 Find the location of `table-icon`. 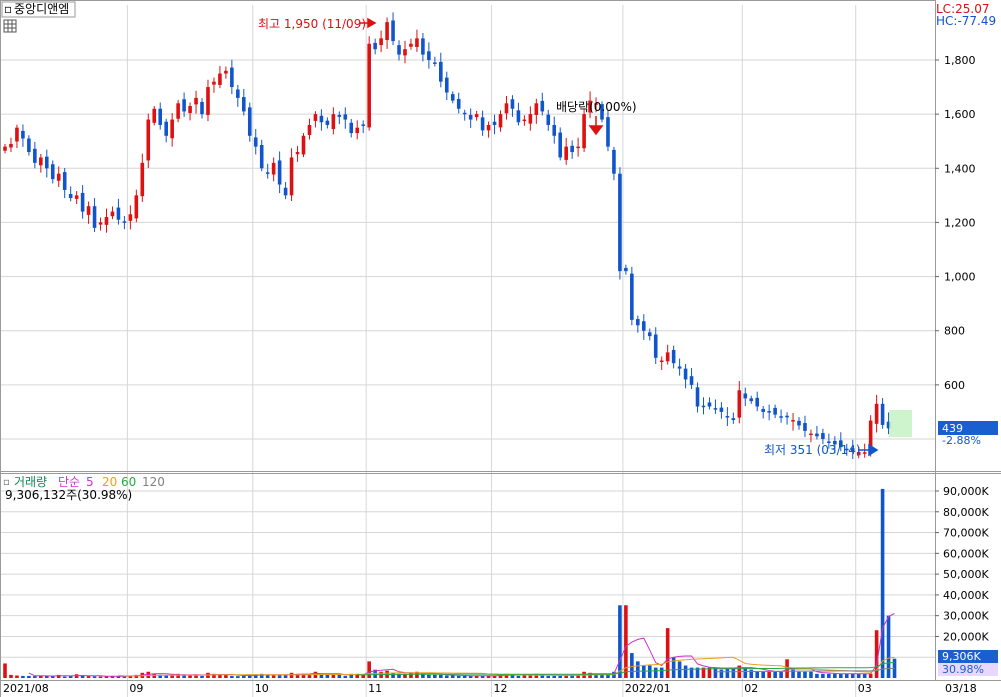

table-icon is located at coordinates (10, 26).